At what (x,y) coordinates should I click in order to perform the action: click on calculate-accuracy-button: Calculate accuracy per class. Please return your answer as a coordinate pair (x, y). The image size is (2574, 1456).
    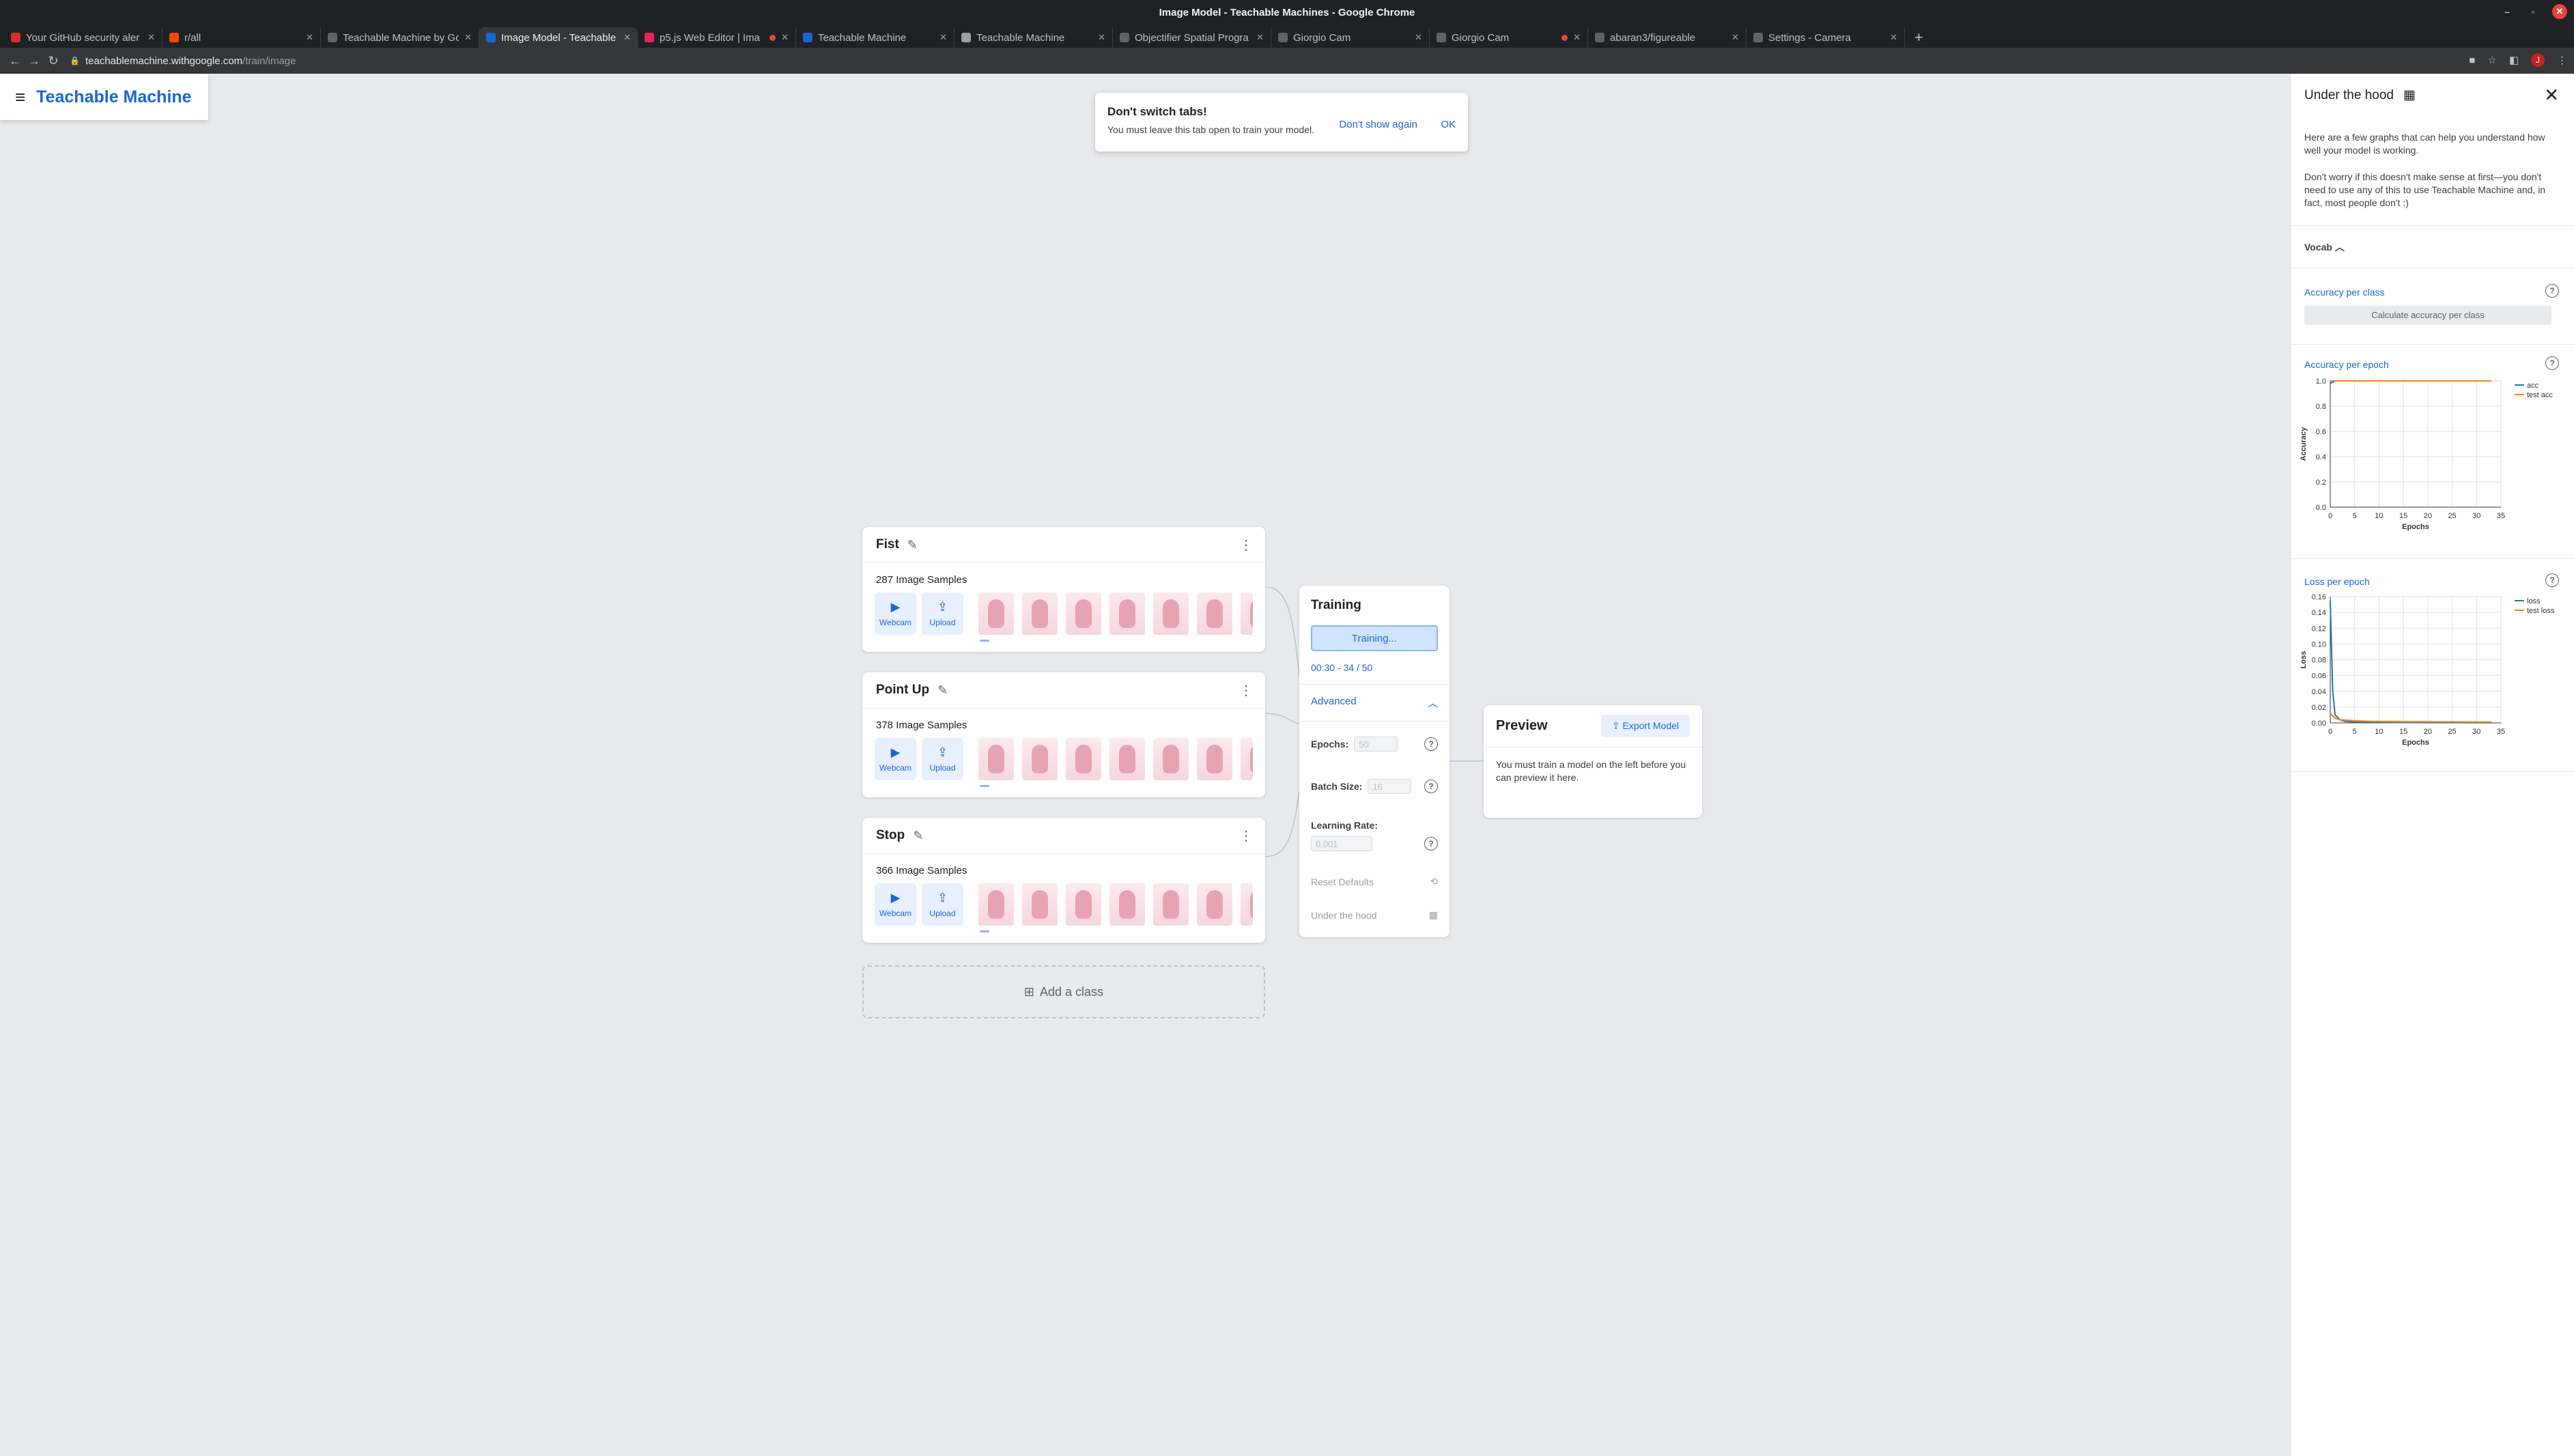
    Looking at the image, I should click on (2428, 315).